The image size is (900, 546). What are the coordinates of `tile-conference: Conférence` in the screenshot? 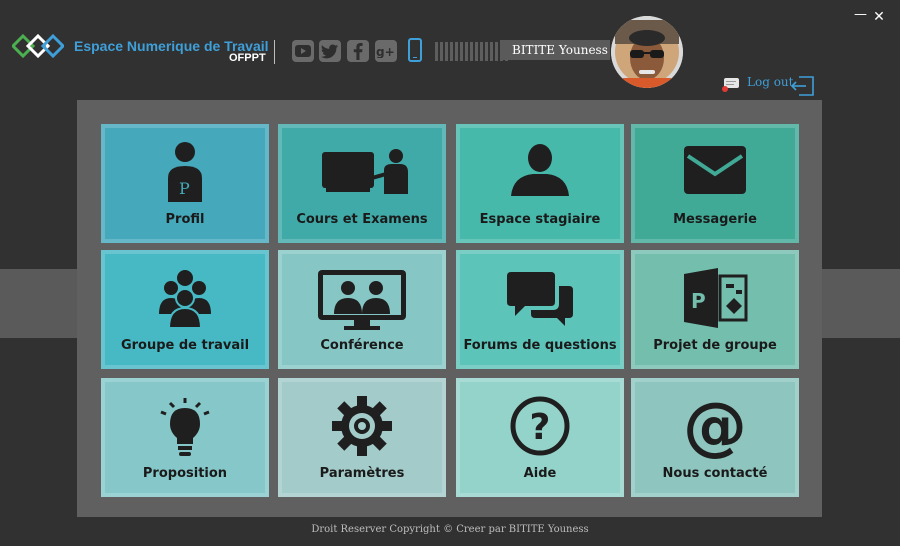 It's located at (362, 309).